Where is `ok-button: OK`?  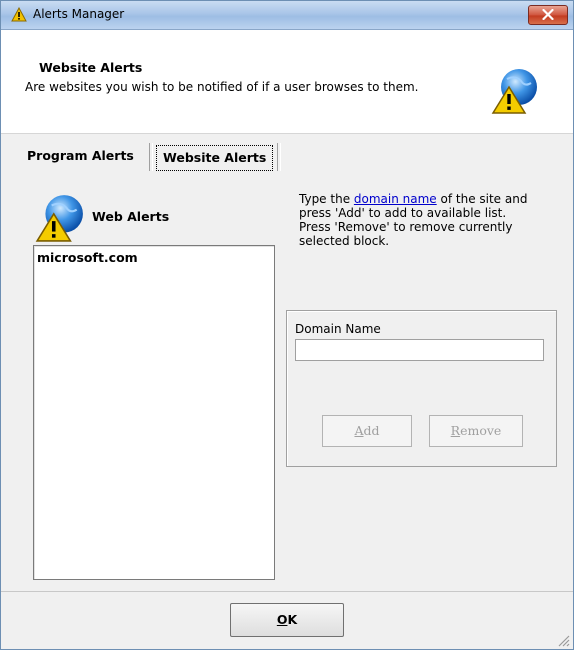 ok-button: OK is located at coordinates (287, 620).